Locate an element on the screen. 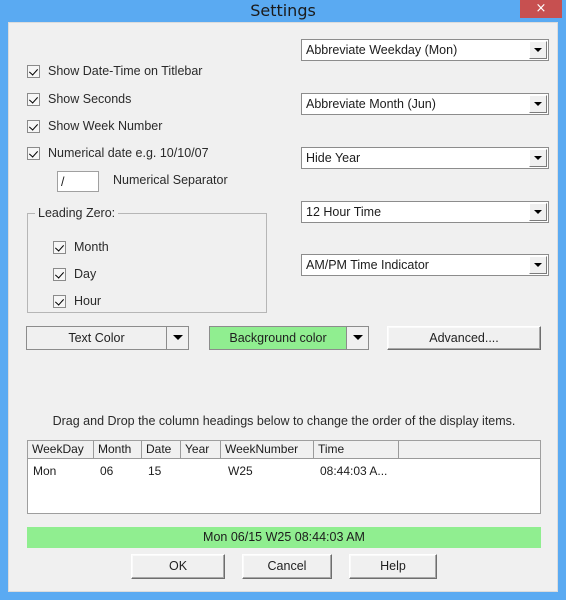 Image resolution: width=566 pixels, height=600 pixels. datetime-preview-bar: Mon 06/15 W25 08:44:03 AM is located at coordinates (284, 537).